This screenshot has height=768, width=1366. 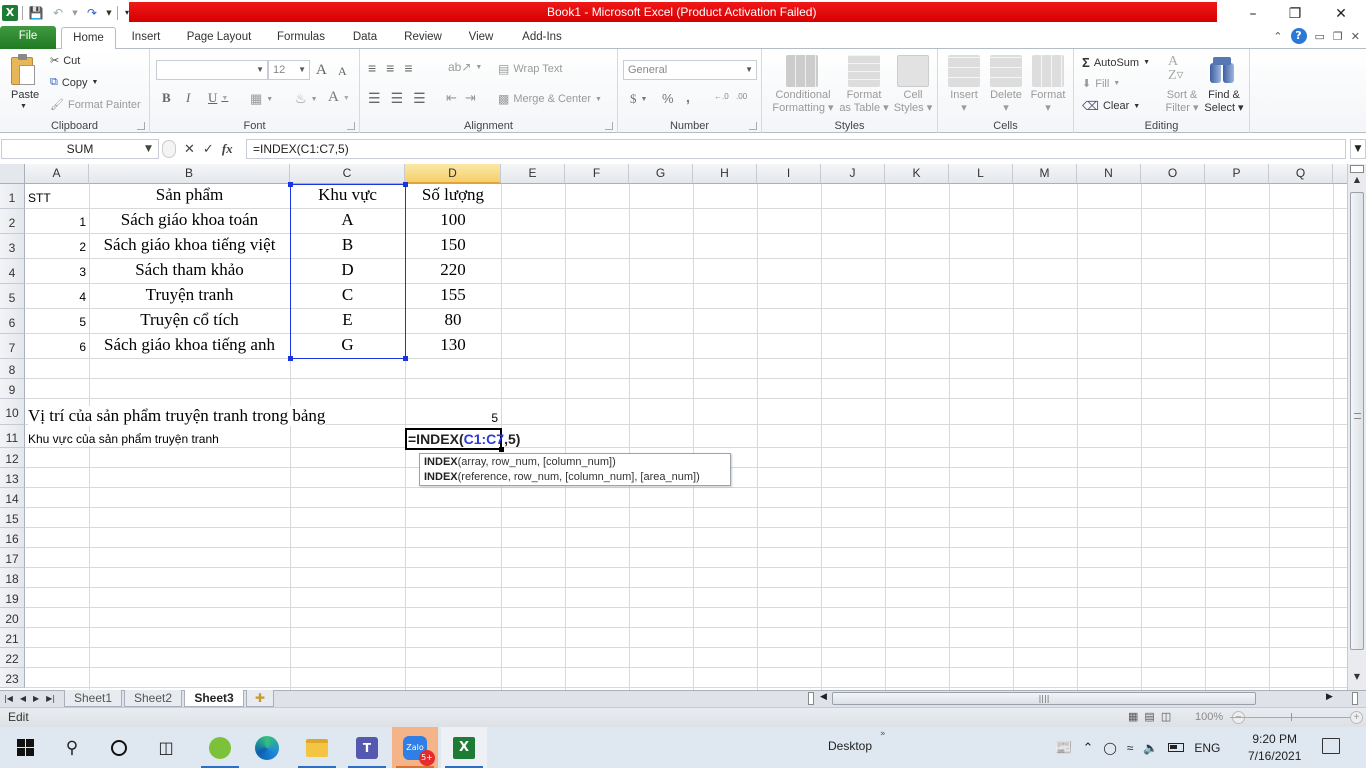 I want to click on format-cells-icon, so click(x=1048, y=71).